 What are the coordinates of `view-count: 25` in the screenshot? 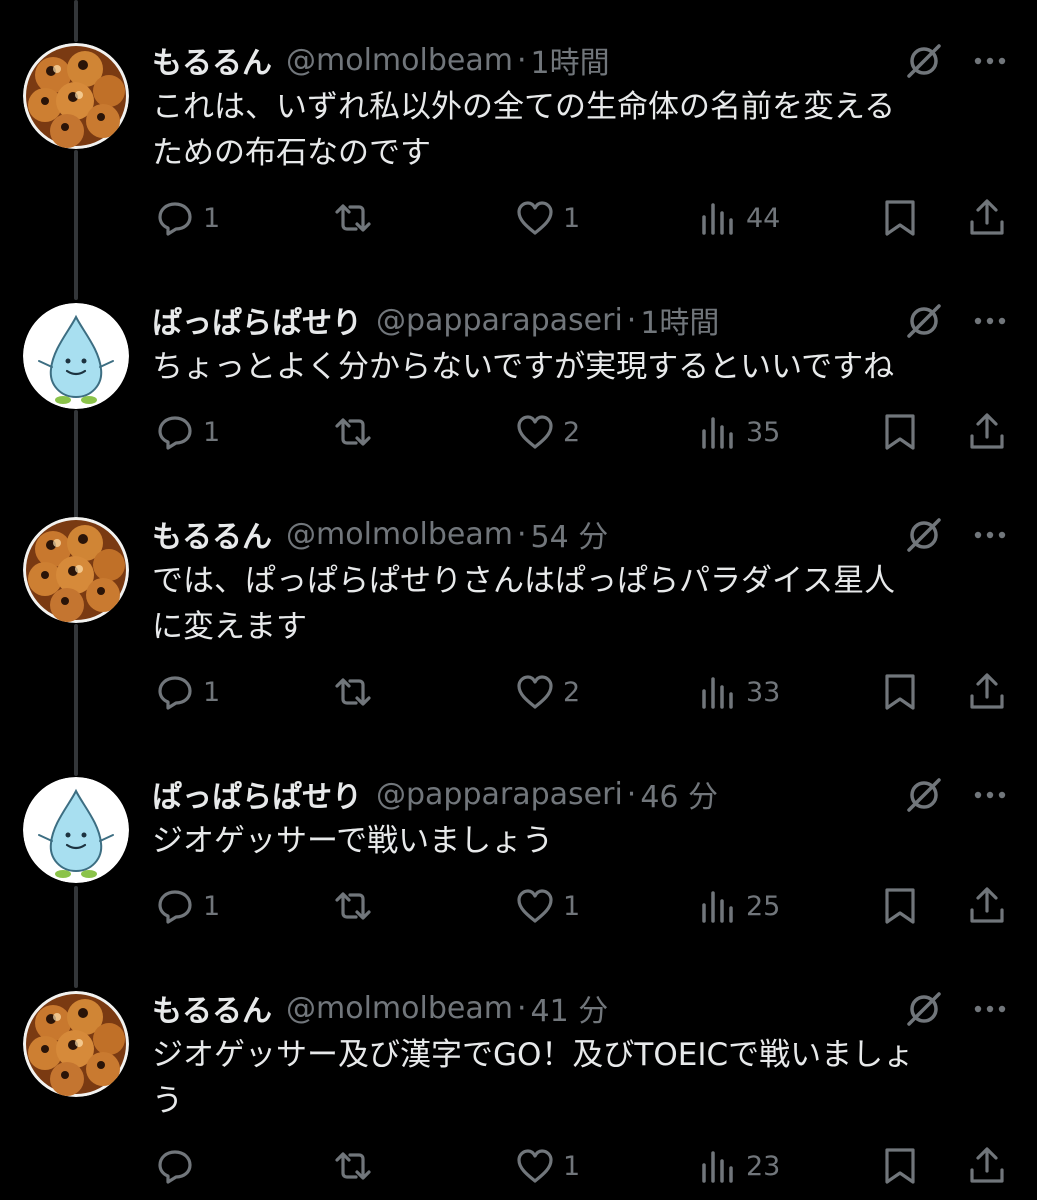 It's located at (763, 906).